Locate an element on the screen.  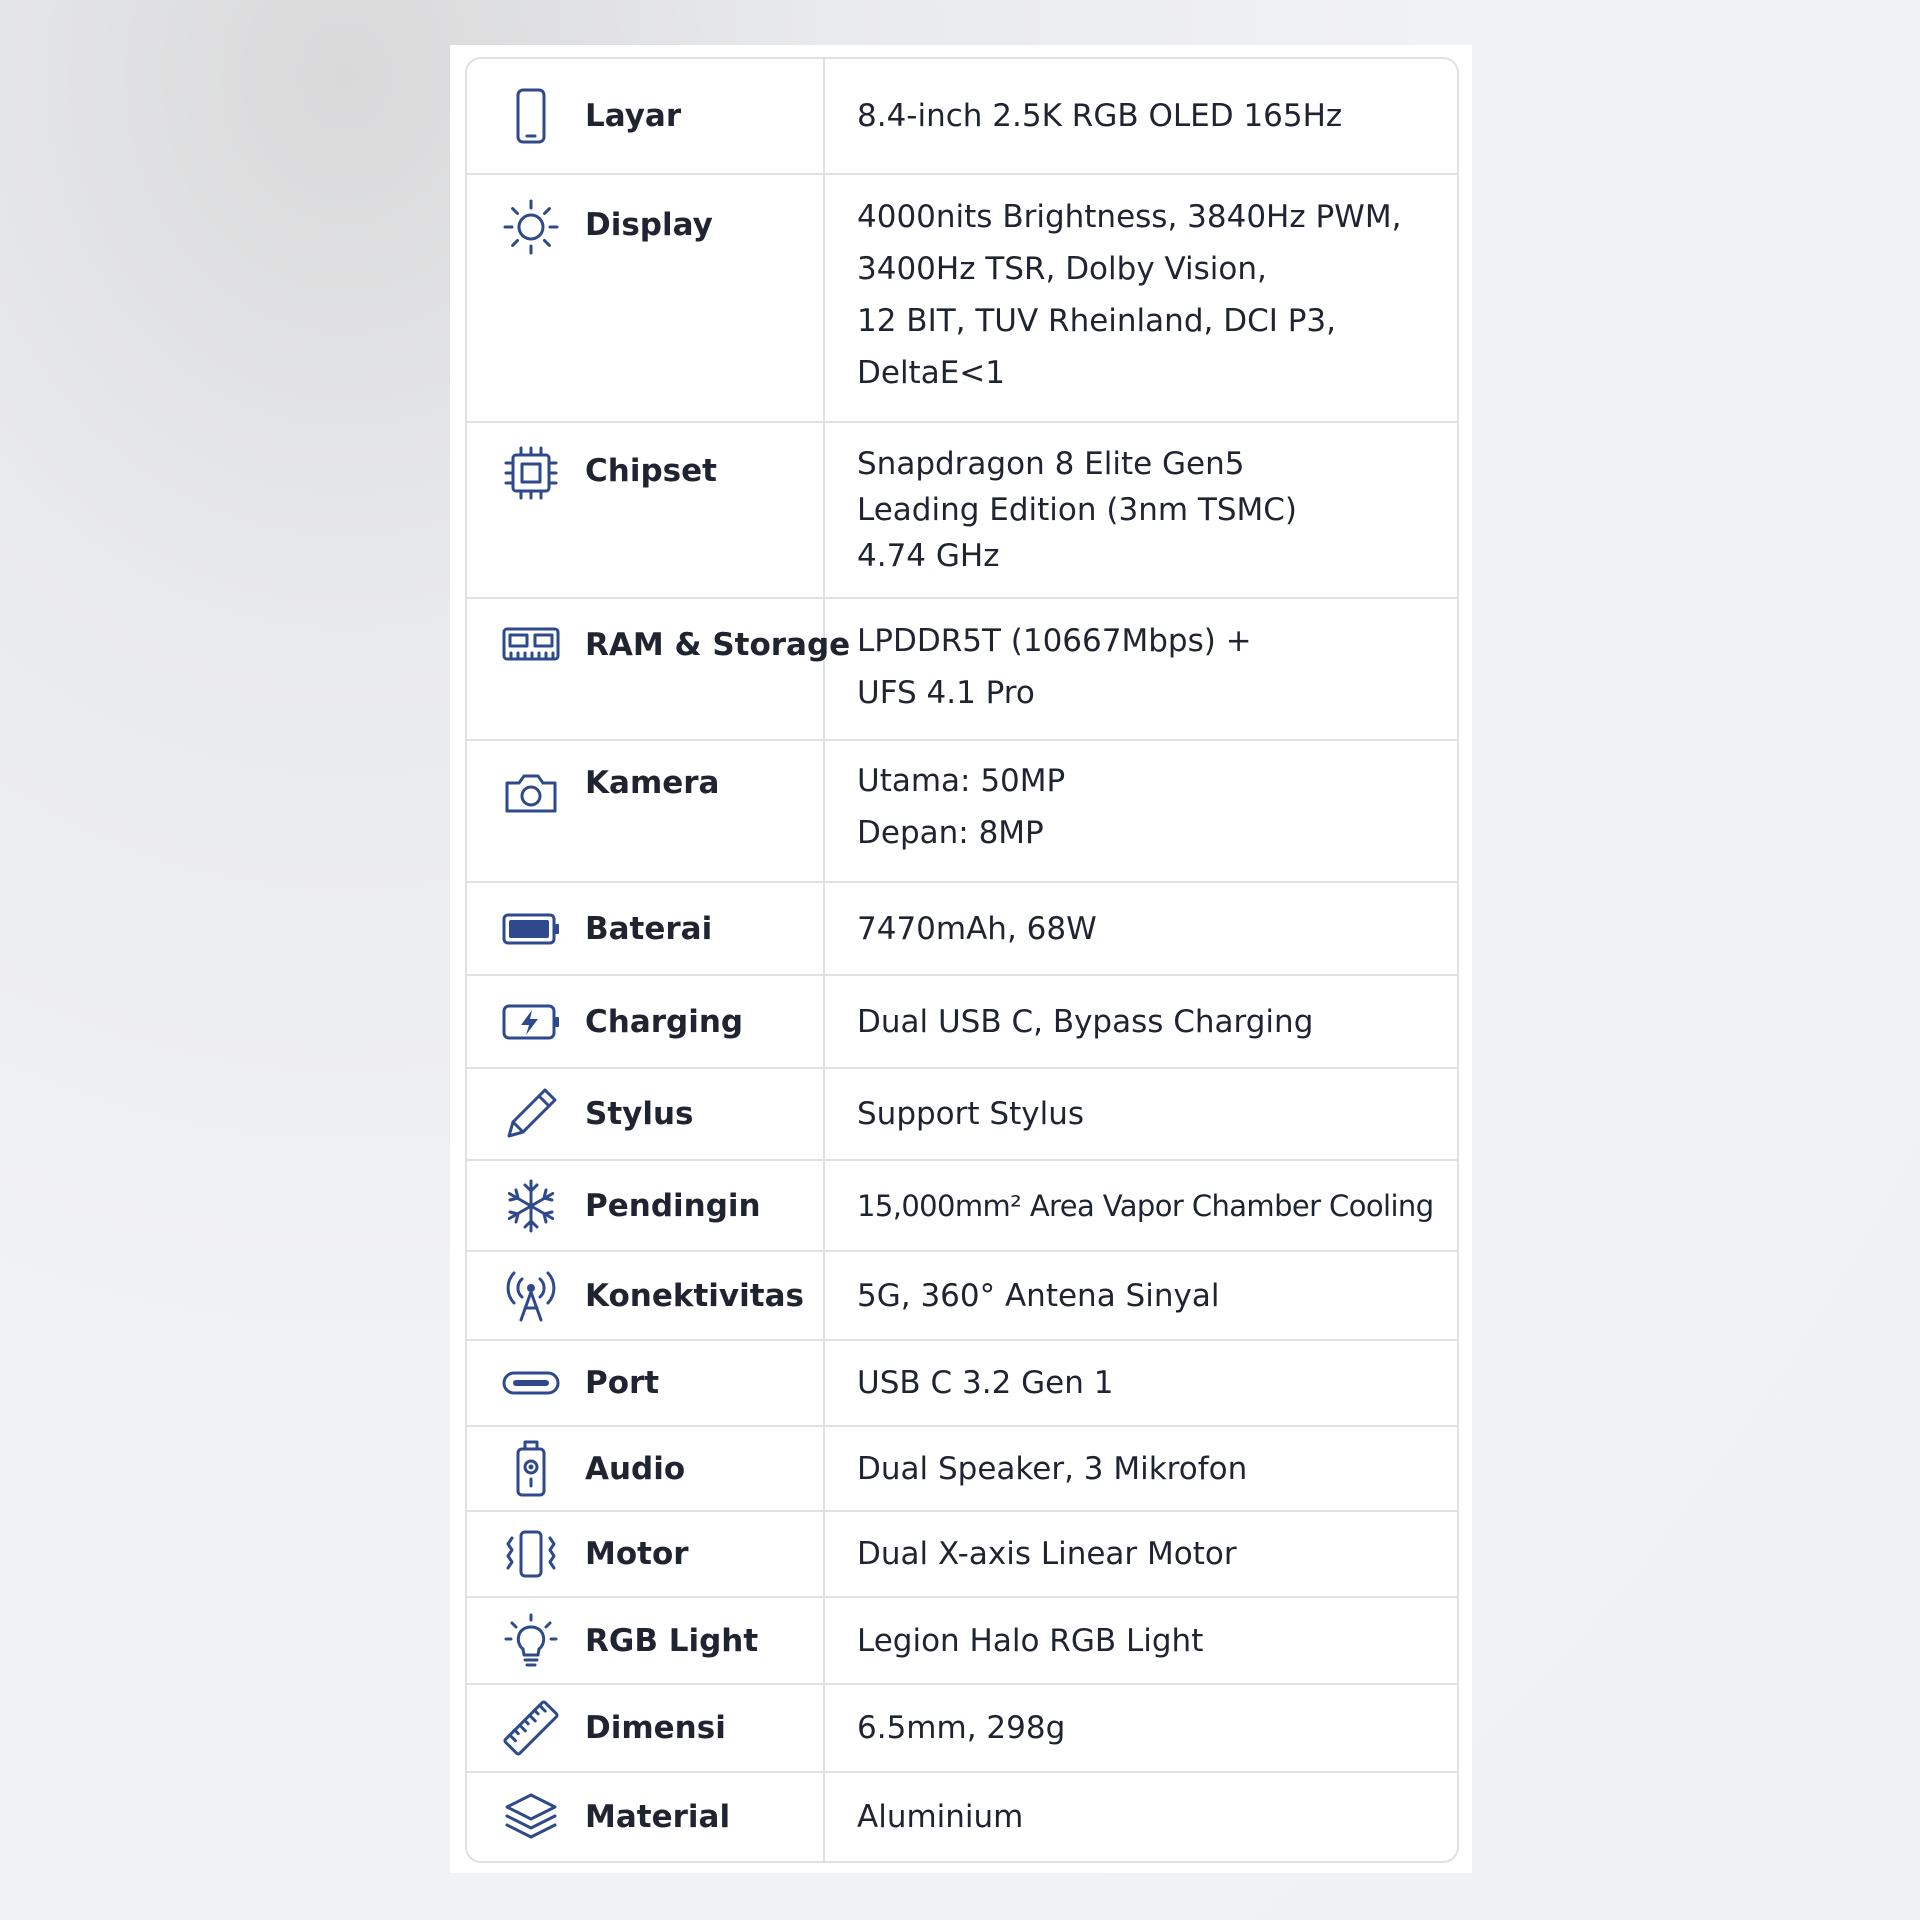
spec-value: Dual USB C, Bypass Charging is located at coordinates (1085, 1021).